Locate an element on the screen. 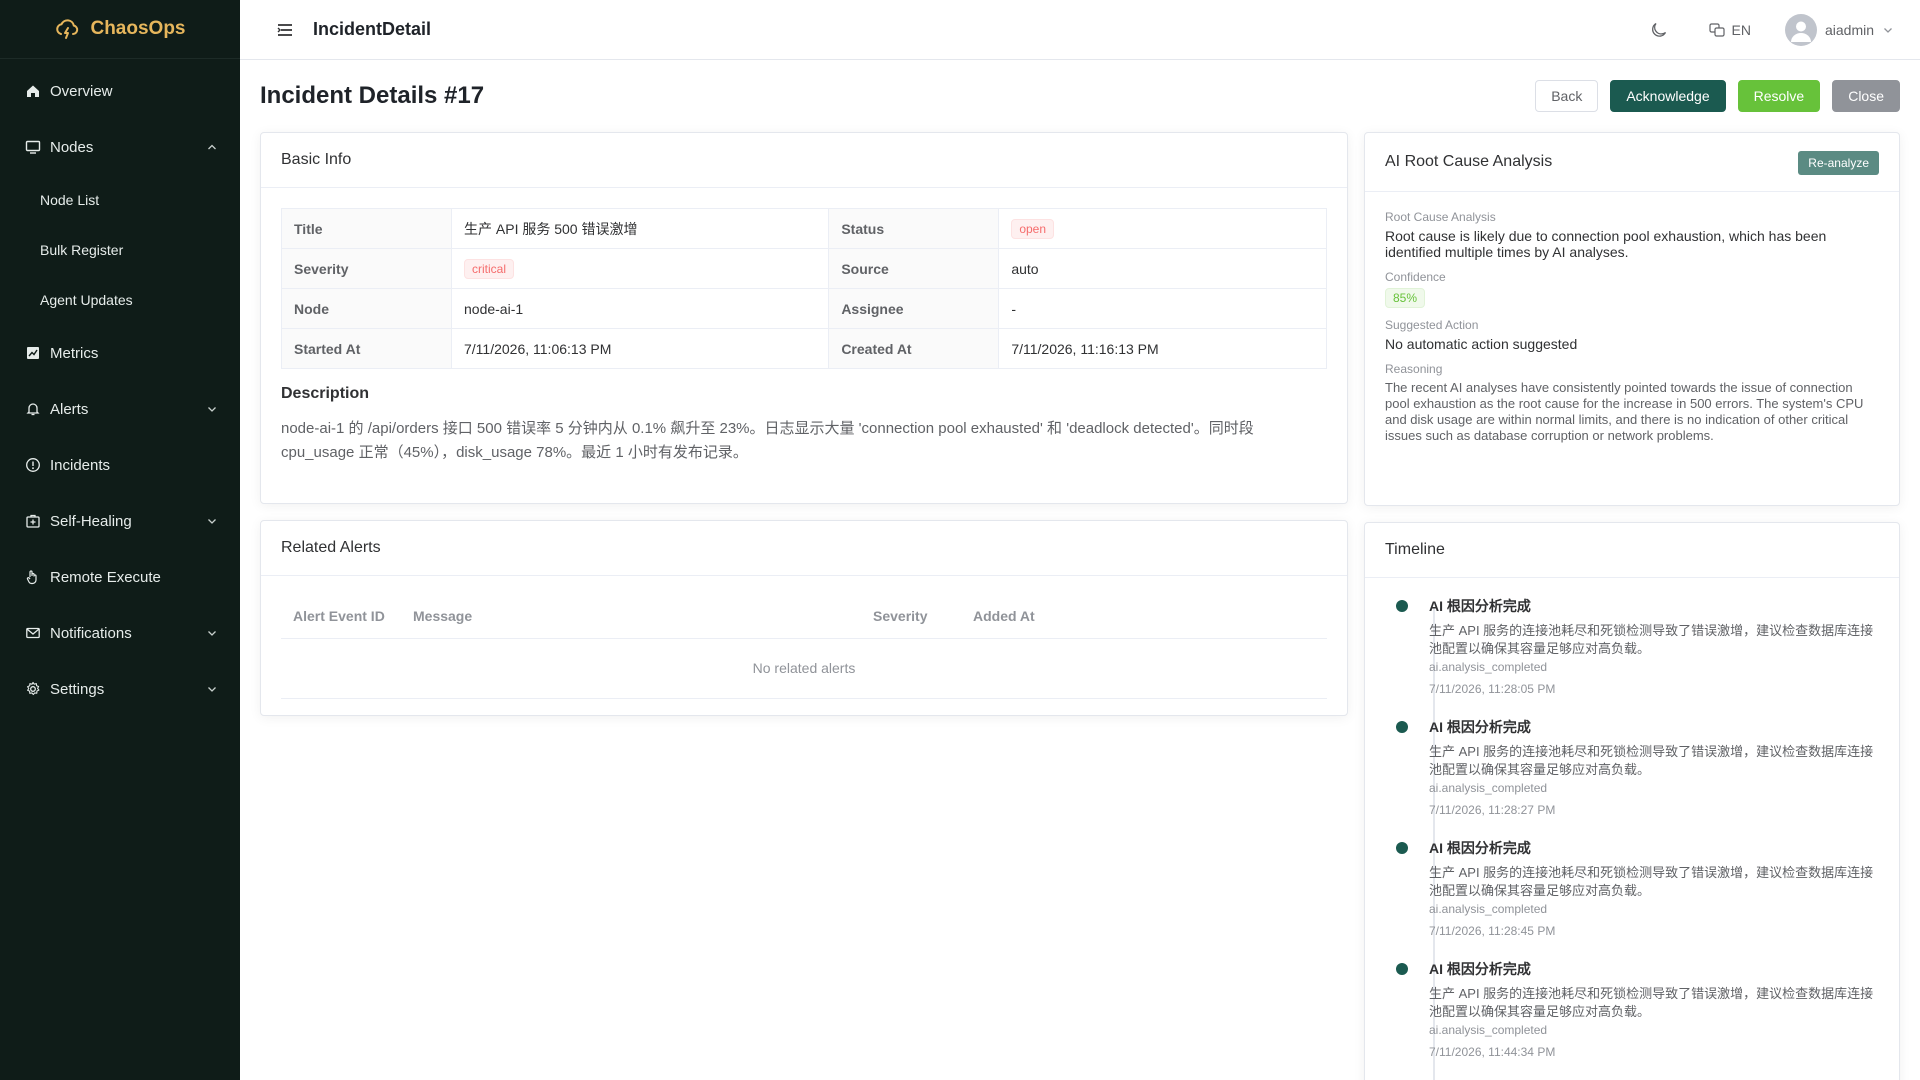 This screenshot has width=1920, height=1080. suggested-action-value: No automatic action suggested is located at coordinates (1481, 344).